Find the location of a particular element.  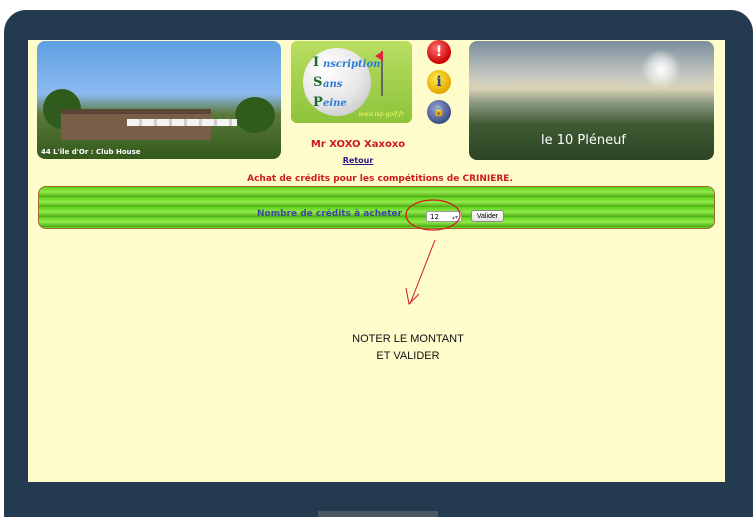

logo-word-3: eine is located at coordinates (335, 103).